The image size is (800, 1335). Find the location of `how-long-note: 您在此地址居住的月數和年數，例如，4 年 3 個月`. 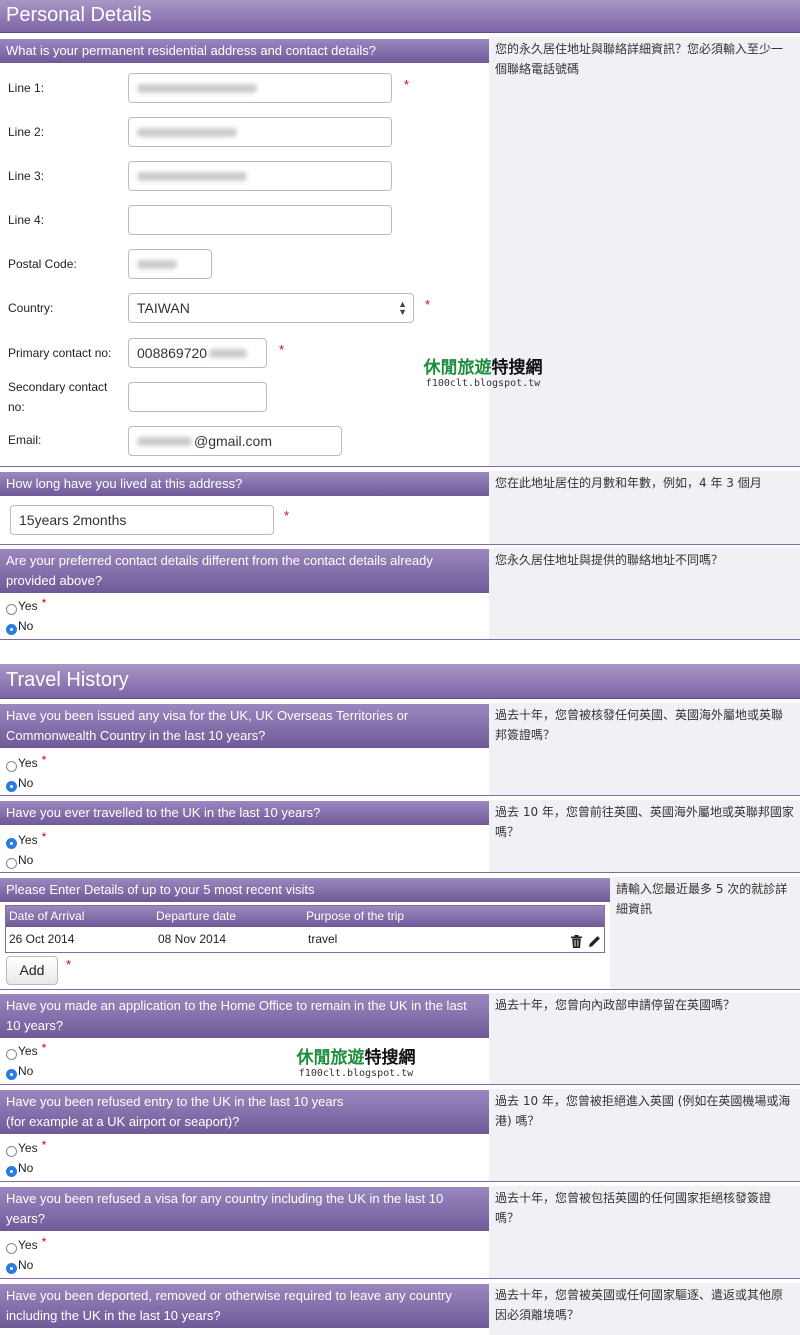

how-long-note: 您在此地址居住的月數和年數，例如，4 年 3 個月 is located at coordinates (644, 507).